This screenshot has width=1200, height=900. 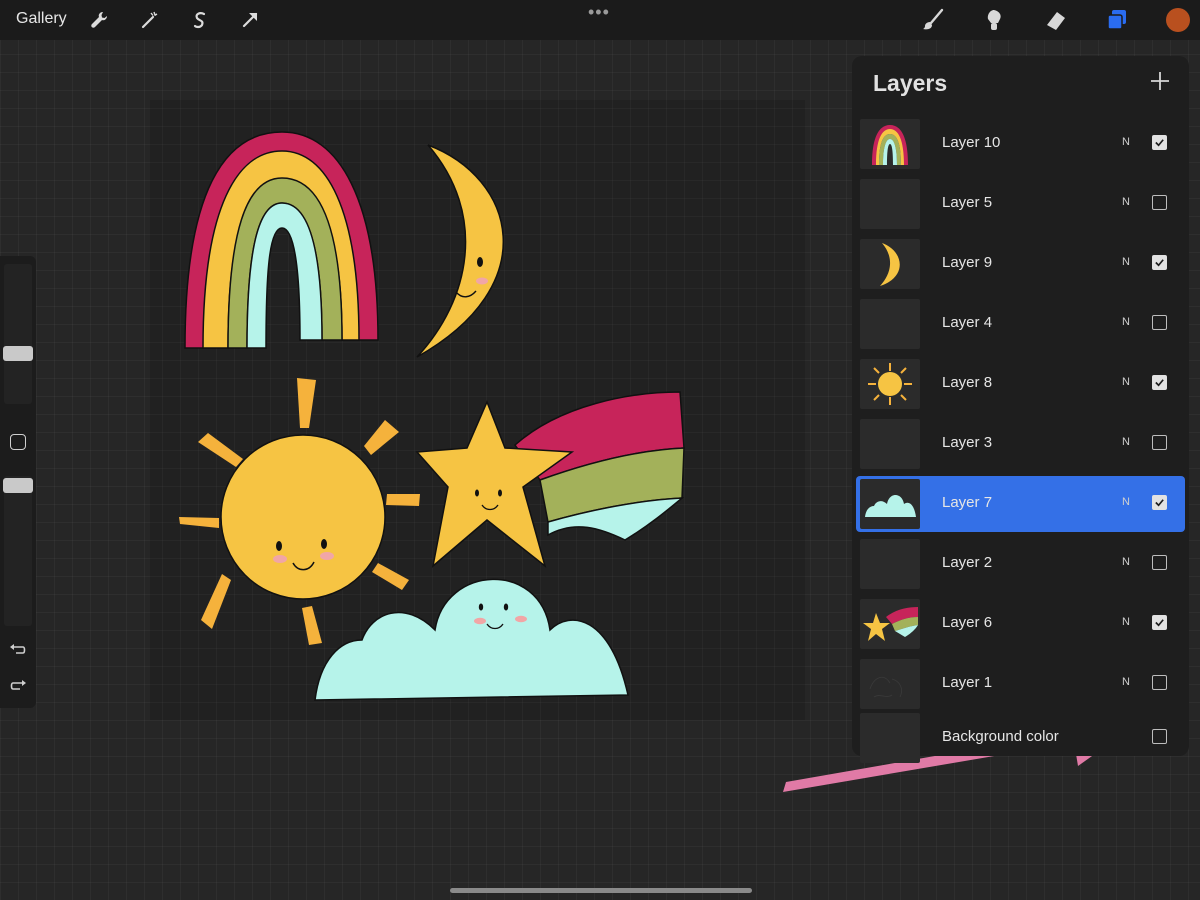 What do you see at coordinates (471, 639) in the screenshot?
I see `cloud-drawing` at bounding box center [471, 639].